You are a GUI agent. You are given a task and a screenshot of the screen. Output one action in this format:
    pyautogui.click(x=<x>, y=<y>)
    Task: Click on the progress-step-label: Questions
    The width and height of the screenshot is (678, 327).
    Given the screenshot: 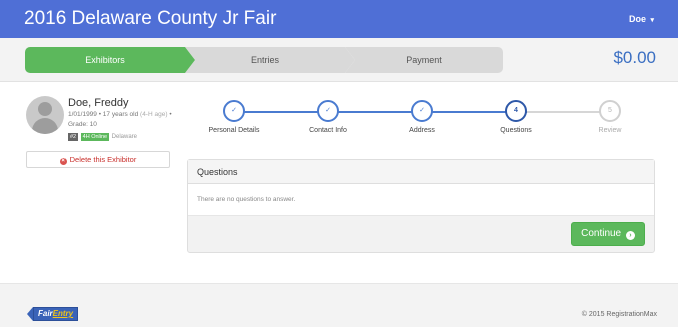 What is the action you would take?
    pyautogui.click(x=516, y=130)
    